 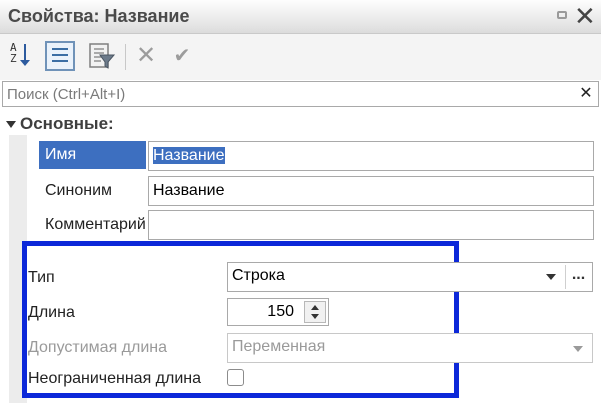 I want to click on synonym-label: Синоним, so click(x=78, y=190).